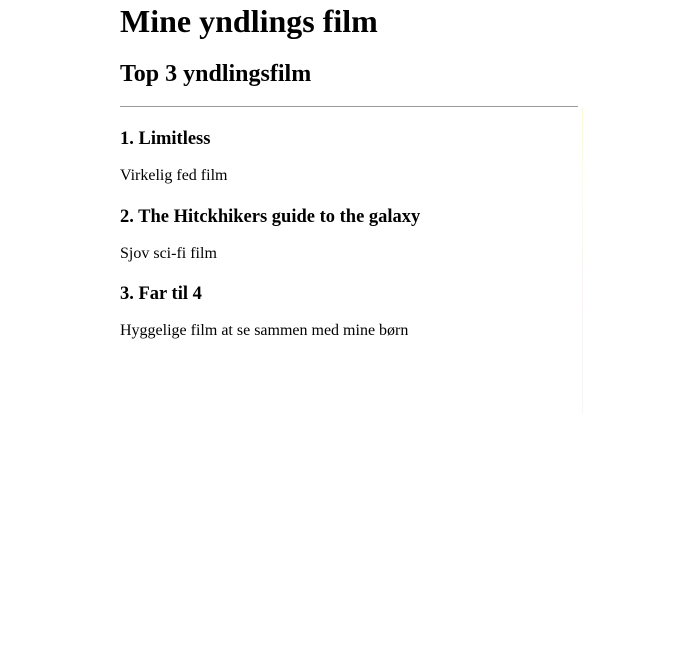 Image resolution: width=696 pixels, height=669 pixels. I want to click on movie-title: 2. The Hitckhikers guide to the galaxy, so click(270, 217).